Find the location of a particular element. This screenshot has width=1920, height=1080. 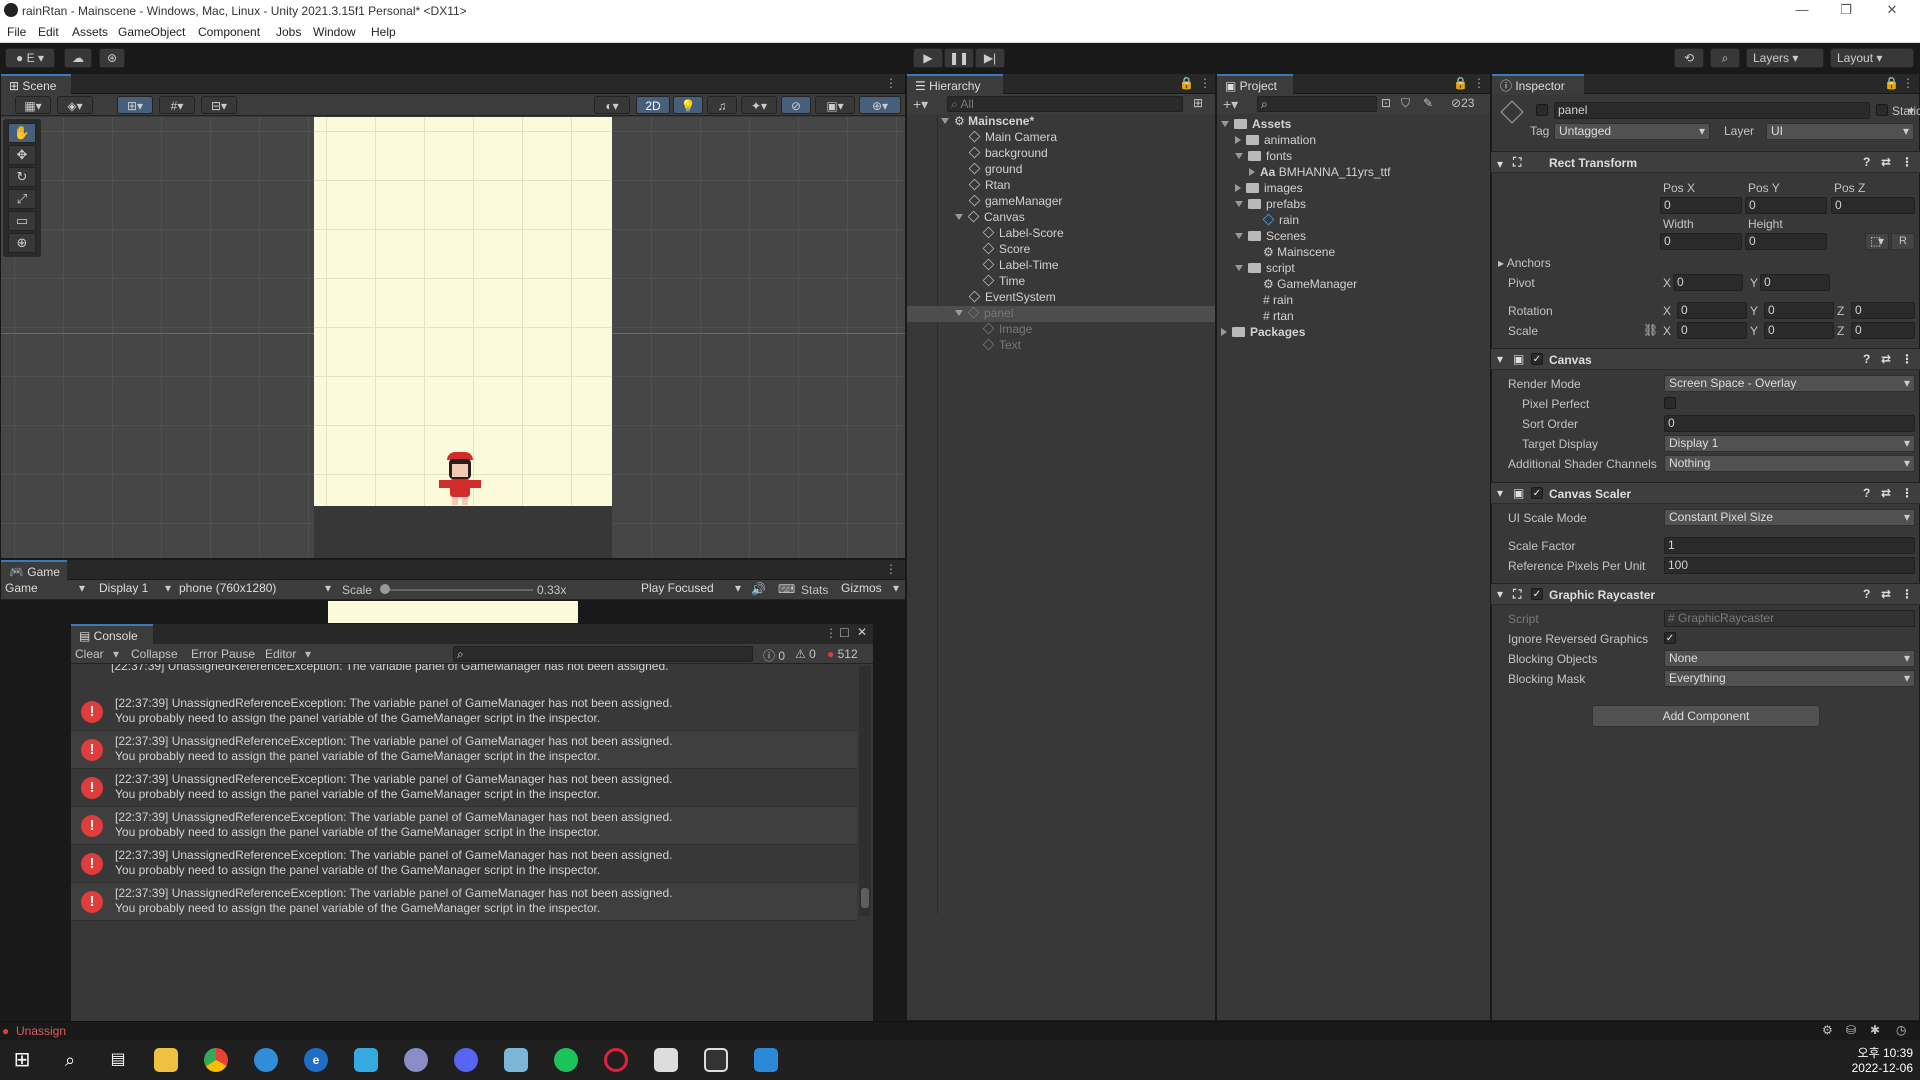

vscode-icon is located at coordinates (766, 1060).